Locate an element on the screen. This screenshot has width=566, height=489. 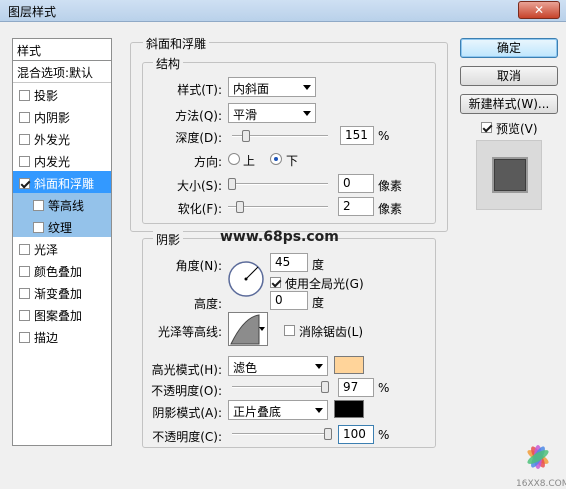
ok-button: 确定 is located at coordinates (509, 48).